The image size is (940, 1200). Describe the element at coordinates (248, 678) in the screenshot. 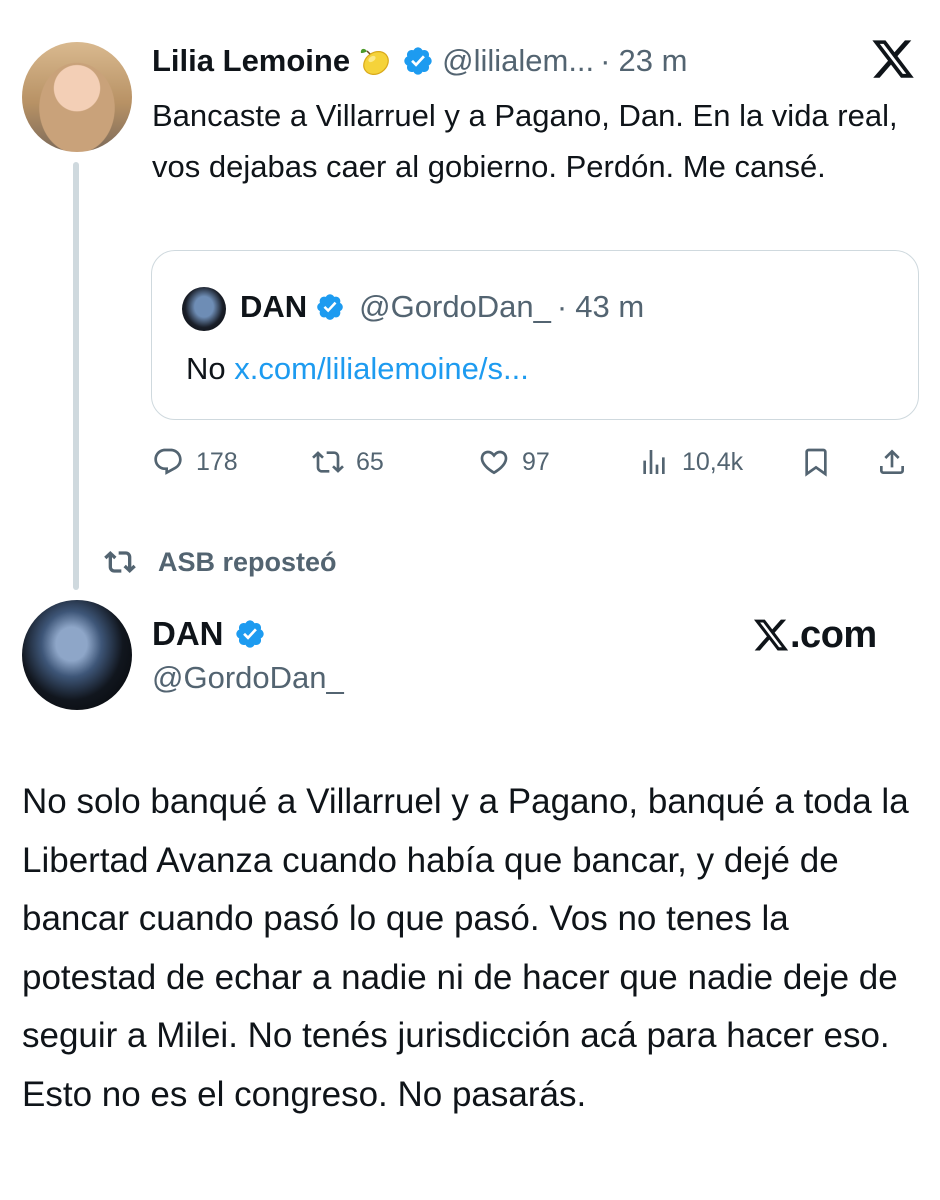

I see `author-handle: @GordoDan_` at that location.